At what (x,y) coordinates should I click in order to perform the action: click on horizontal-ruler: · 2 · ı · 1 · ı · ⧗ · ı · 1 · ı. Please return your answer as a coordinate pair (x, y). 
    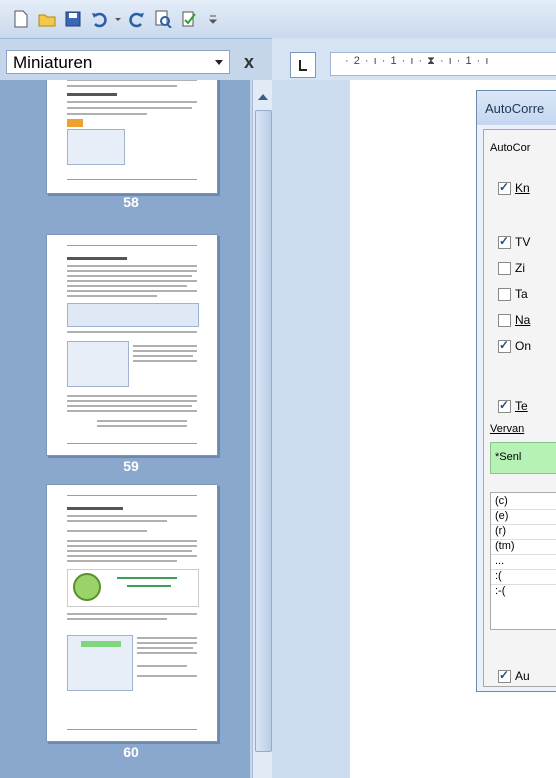
    Looking at the image, I should click on (443, 64).